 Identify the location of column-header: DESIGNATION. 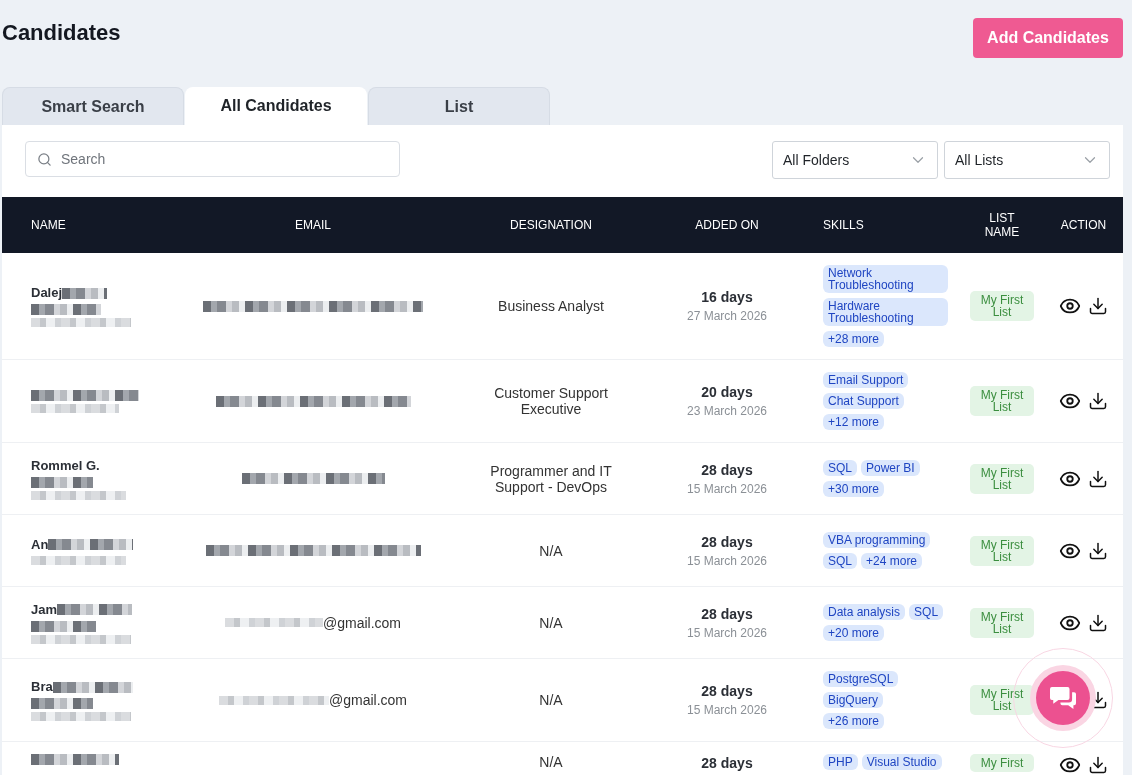
(551, 225).